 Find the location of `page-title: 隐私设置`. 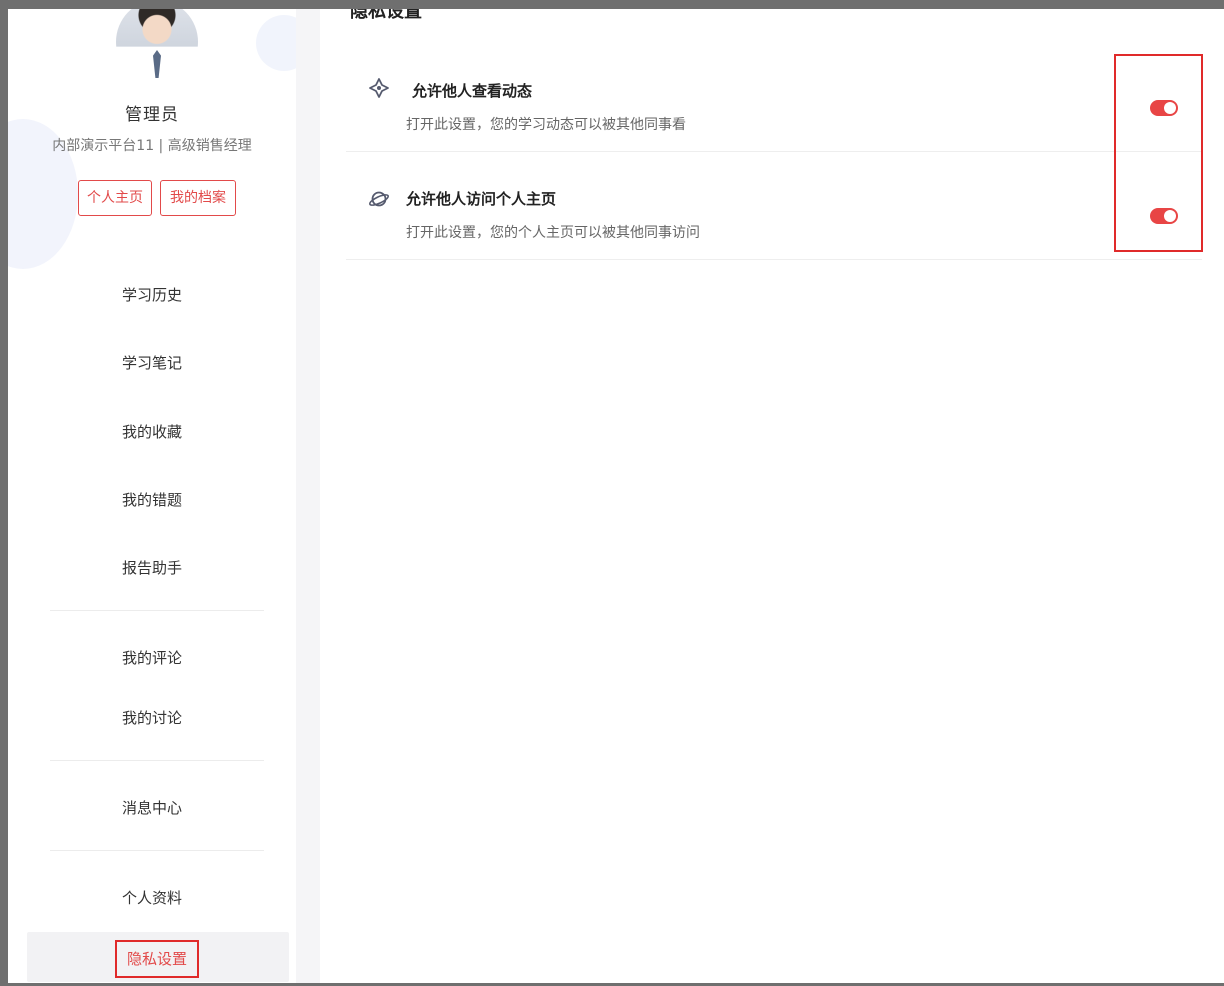

page-title: 隐私设置 is located at coordinates (386, 15).